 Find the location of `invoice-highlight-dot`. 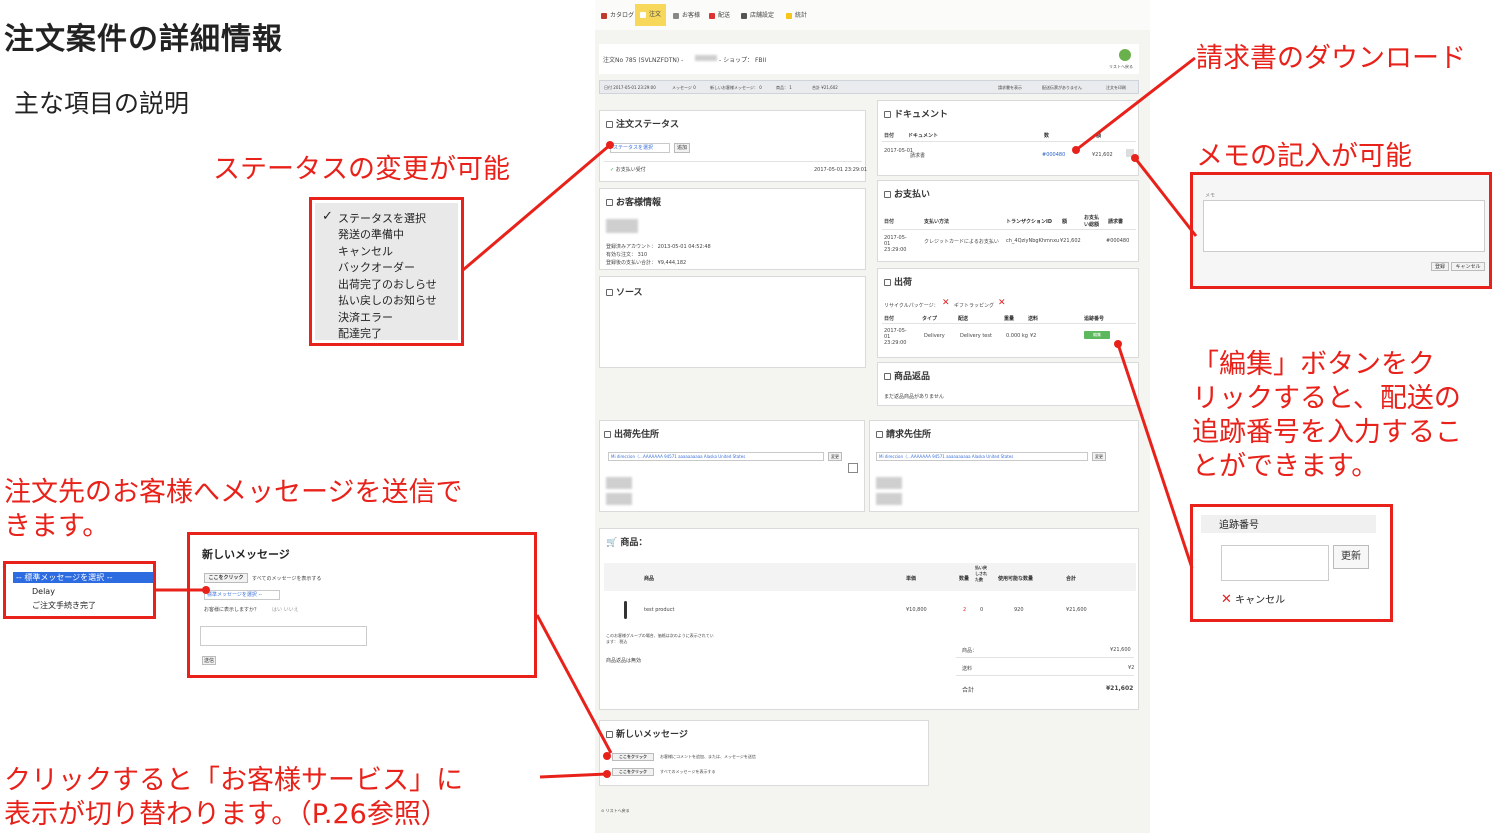

invoice-highlight-dot is located at coordinates (1076, 150).